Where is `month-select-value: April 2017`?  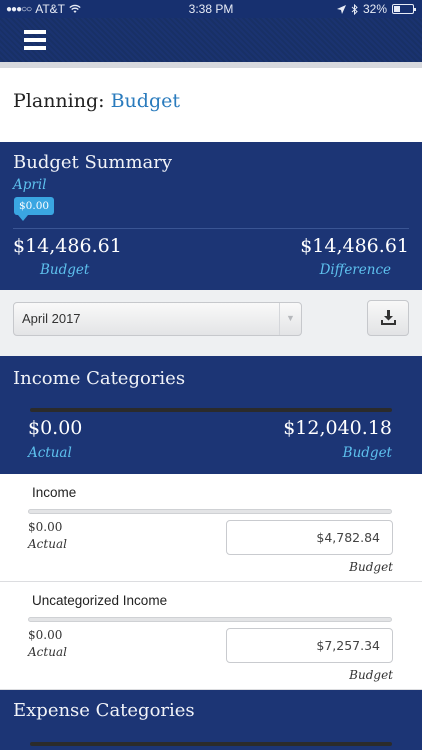 month-select-value: April 2017 is located at coordinates (51, 318).